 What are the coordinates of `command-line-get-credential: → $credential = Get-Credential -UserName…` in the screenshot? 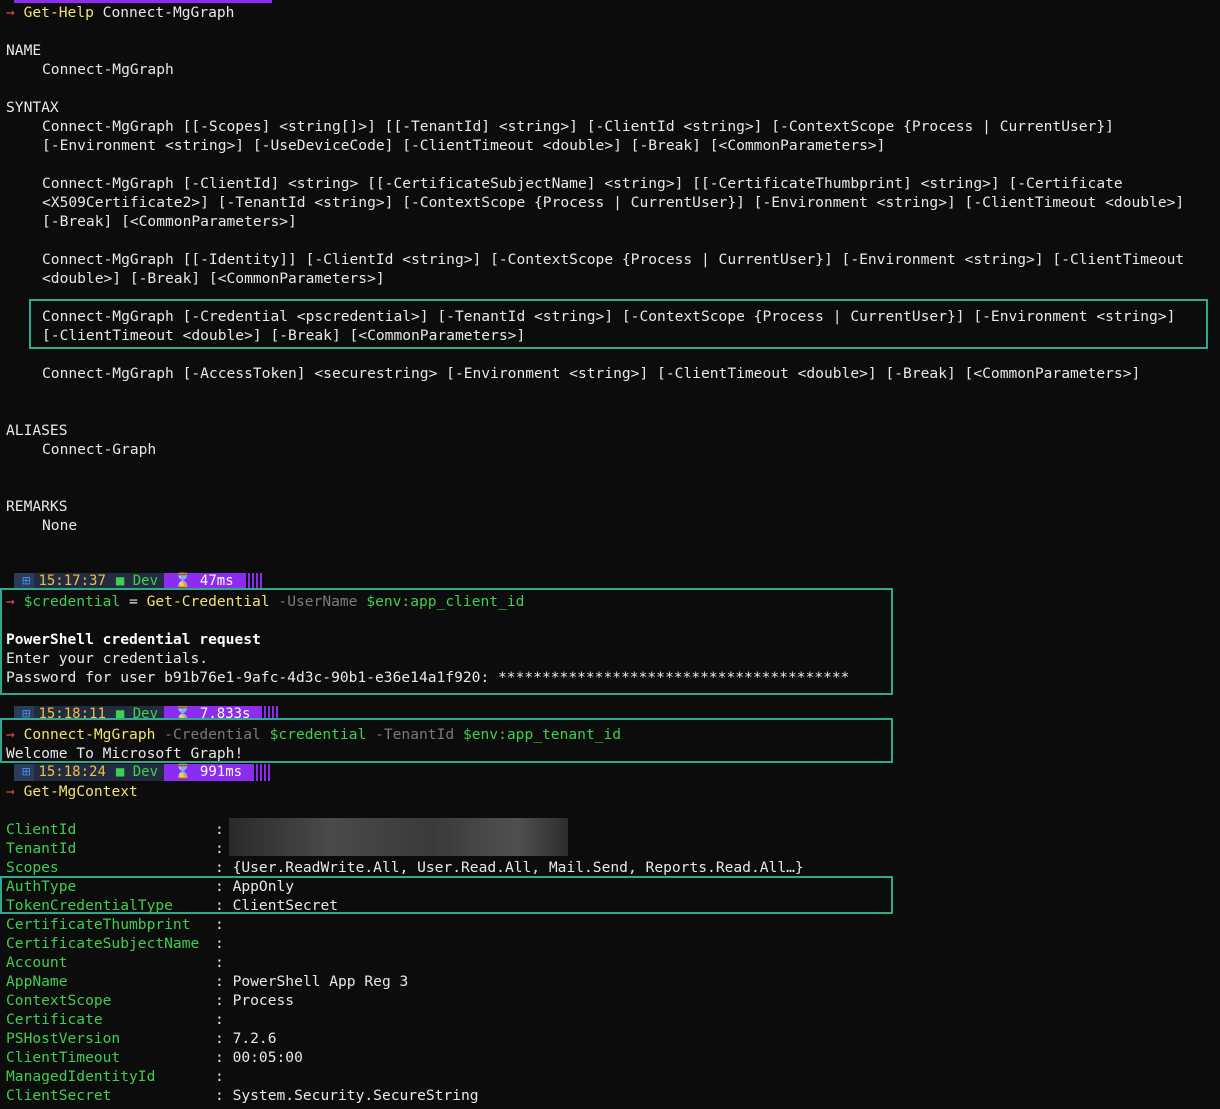 It's located at (265, 601).